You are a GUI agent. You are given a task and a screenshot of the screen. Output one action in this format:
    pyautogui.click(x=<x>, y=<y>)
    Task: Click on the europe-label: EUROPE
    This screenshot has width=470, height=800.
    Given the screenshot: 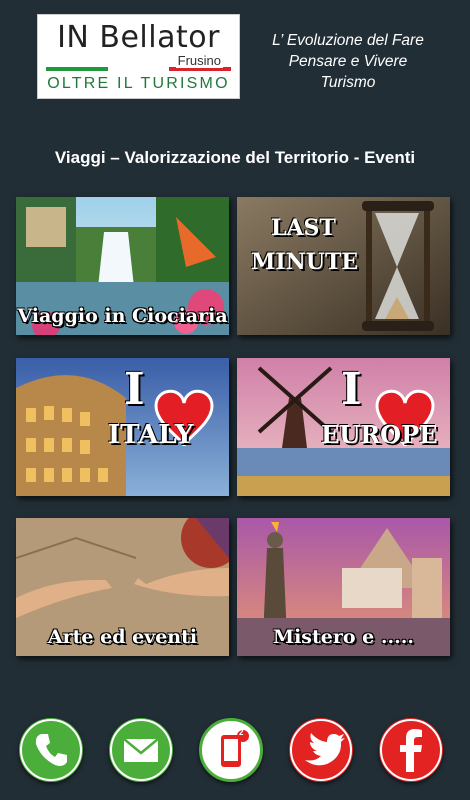 What is the action you would take?
    pyautogui.click(x=379, y=434)
    